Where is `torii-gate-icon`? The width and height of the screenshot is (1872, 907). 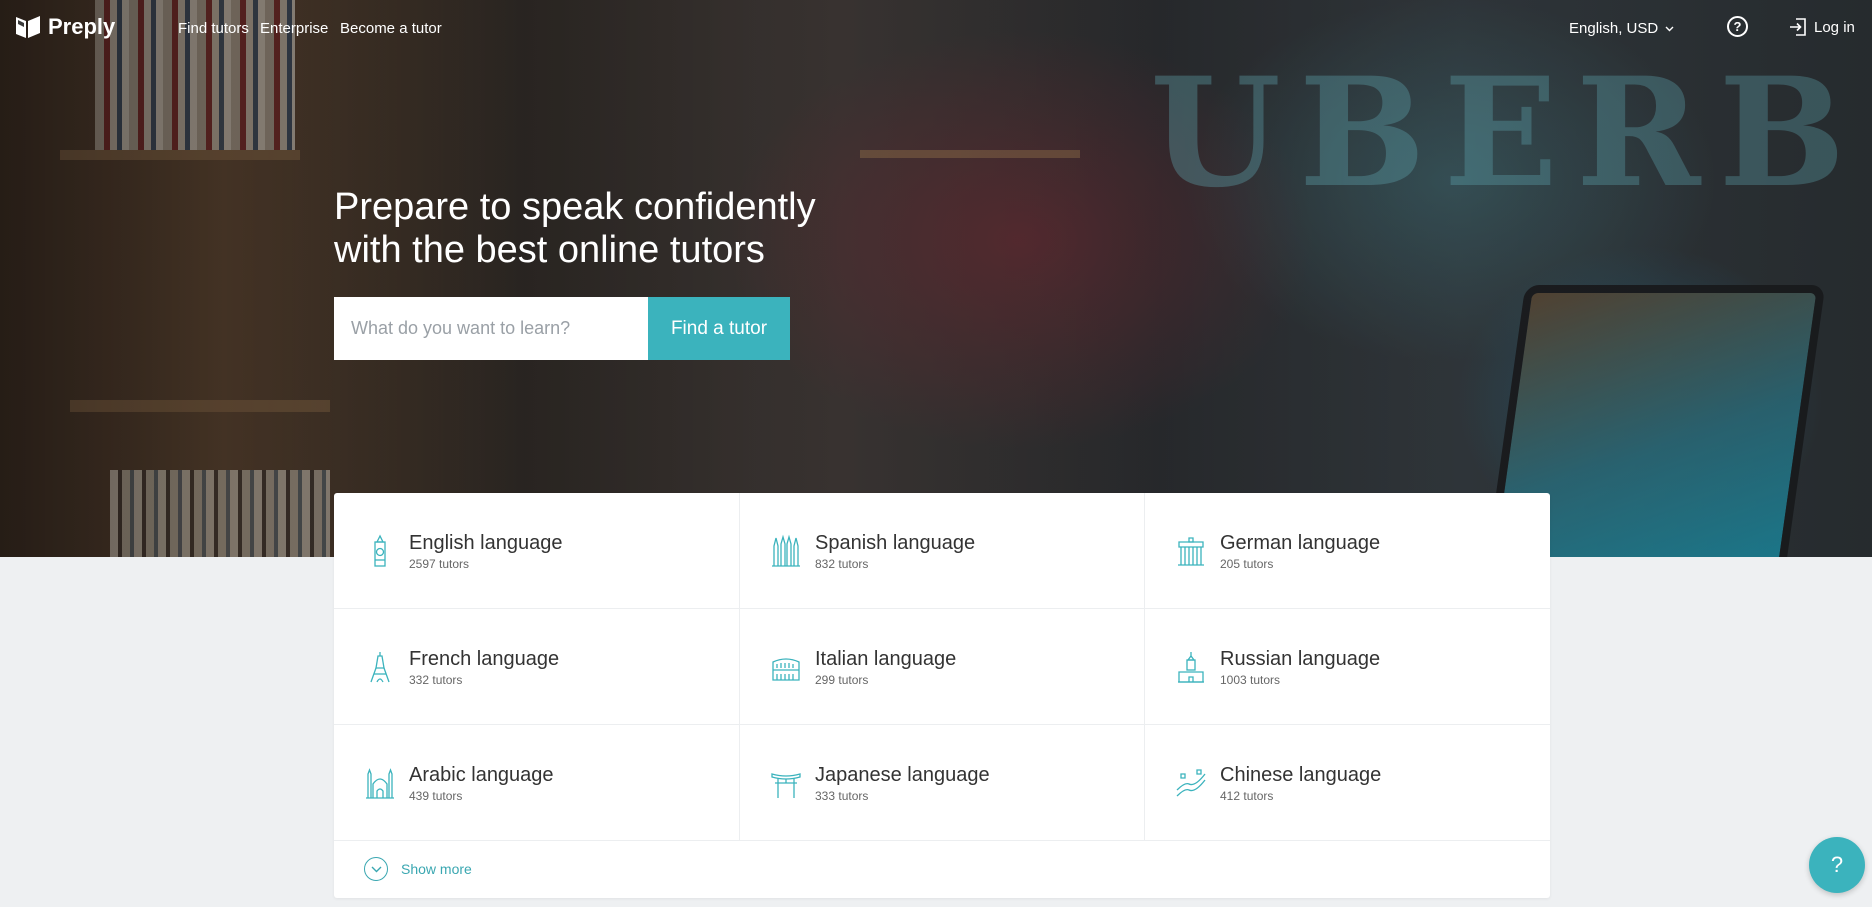
torii-gate-icon is located at coordinates (786, 785).